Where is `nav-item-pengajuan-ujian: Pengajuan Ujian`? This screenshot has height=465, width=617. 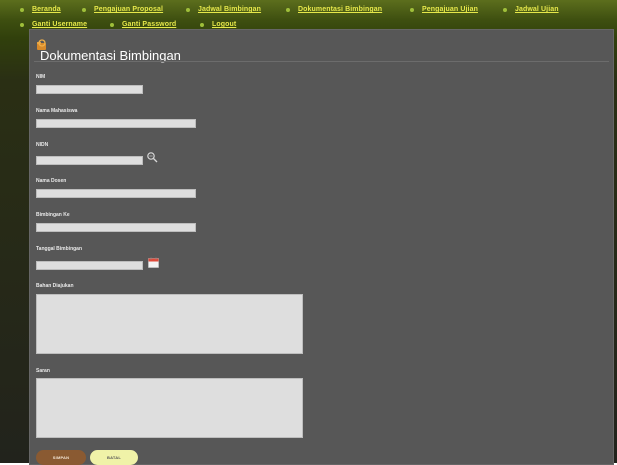 nav-item-pengajuan-ujian: Pengajuan Ujian is located at coordinates (444, 9).